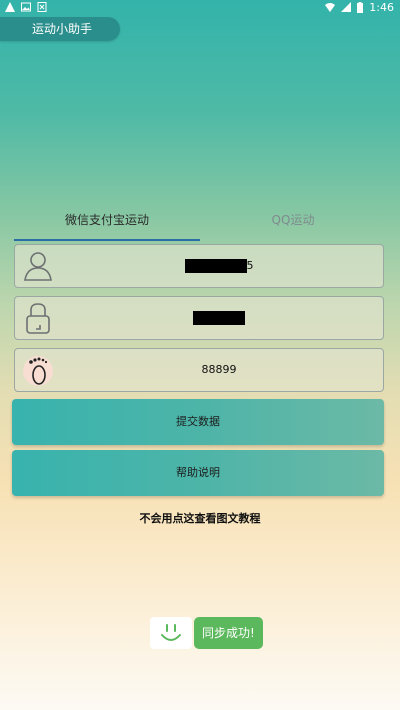  Describe the element at coordinates (42, 7) in the screenshot. I see `download-icon` at that location.